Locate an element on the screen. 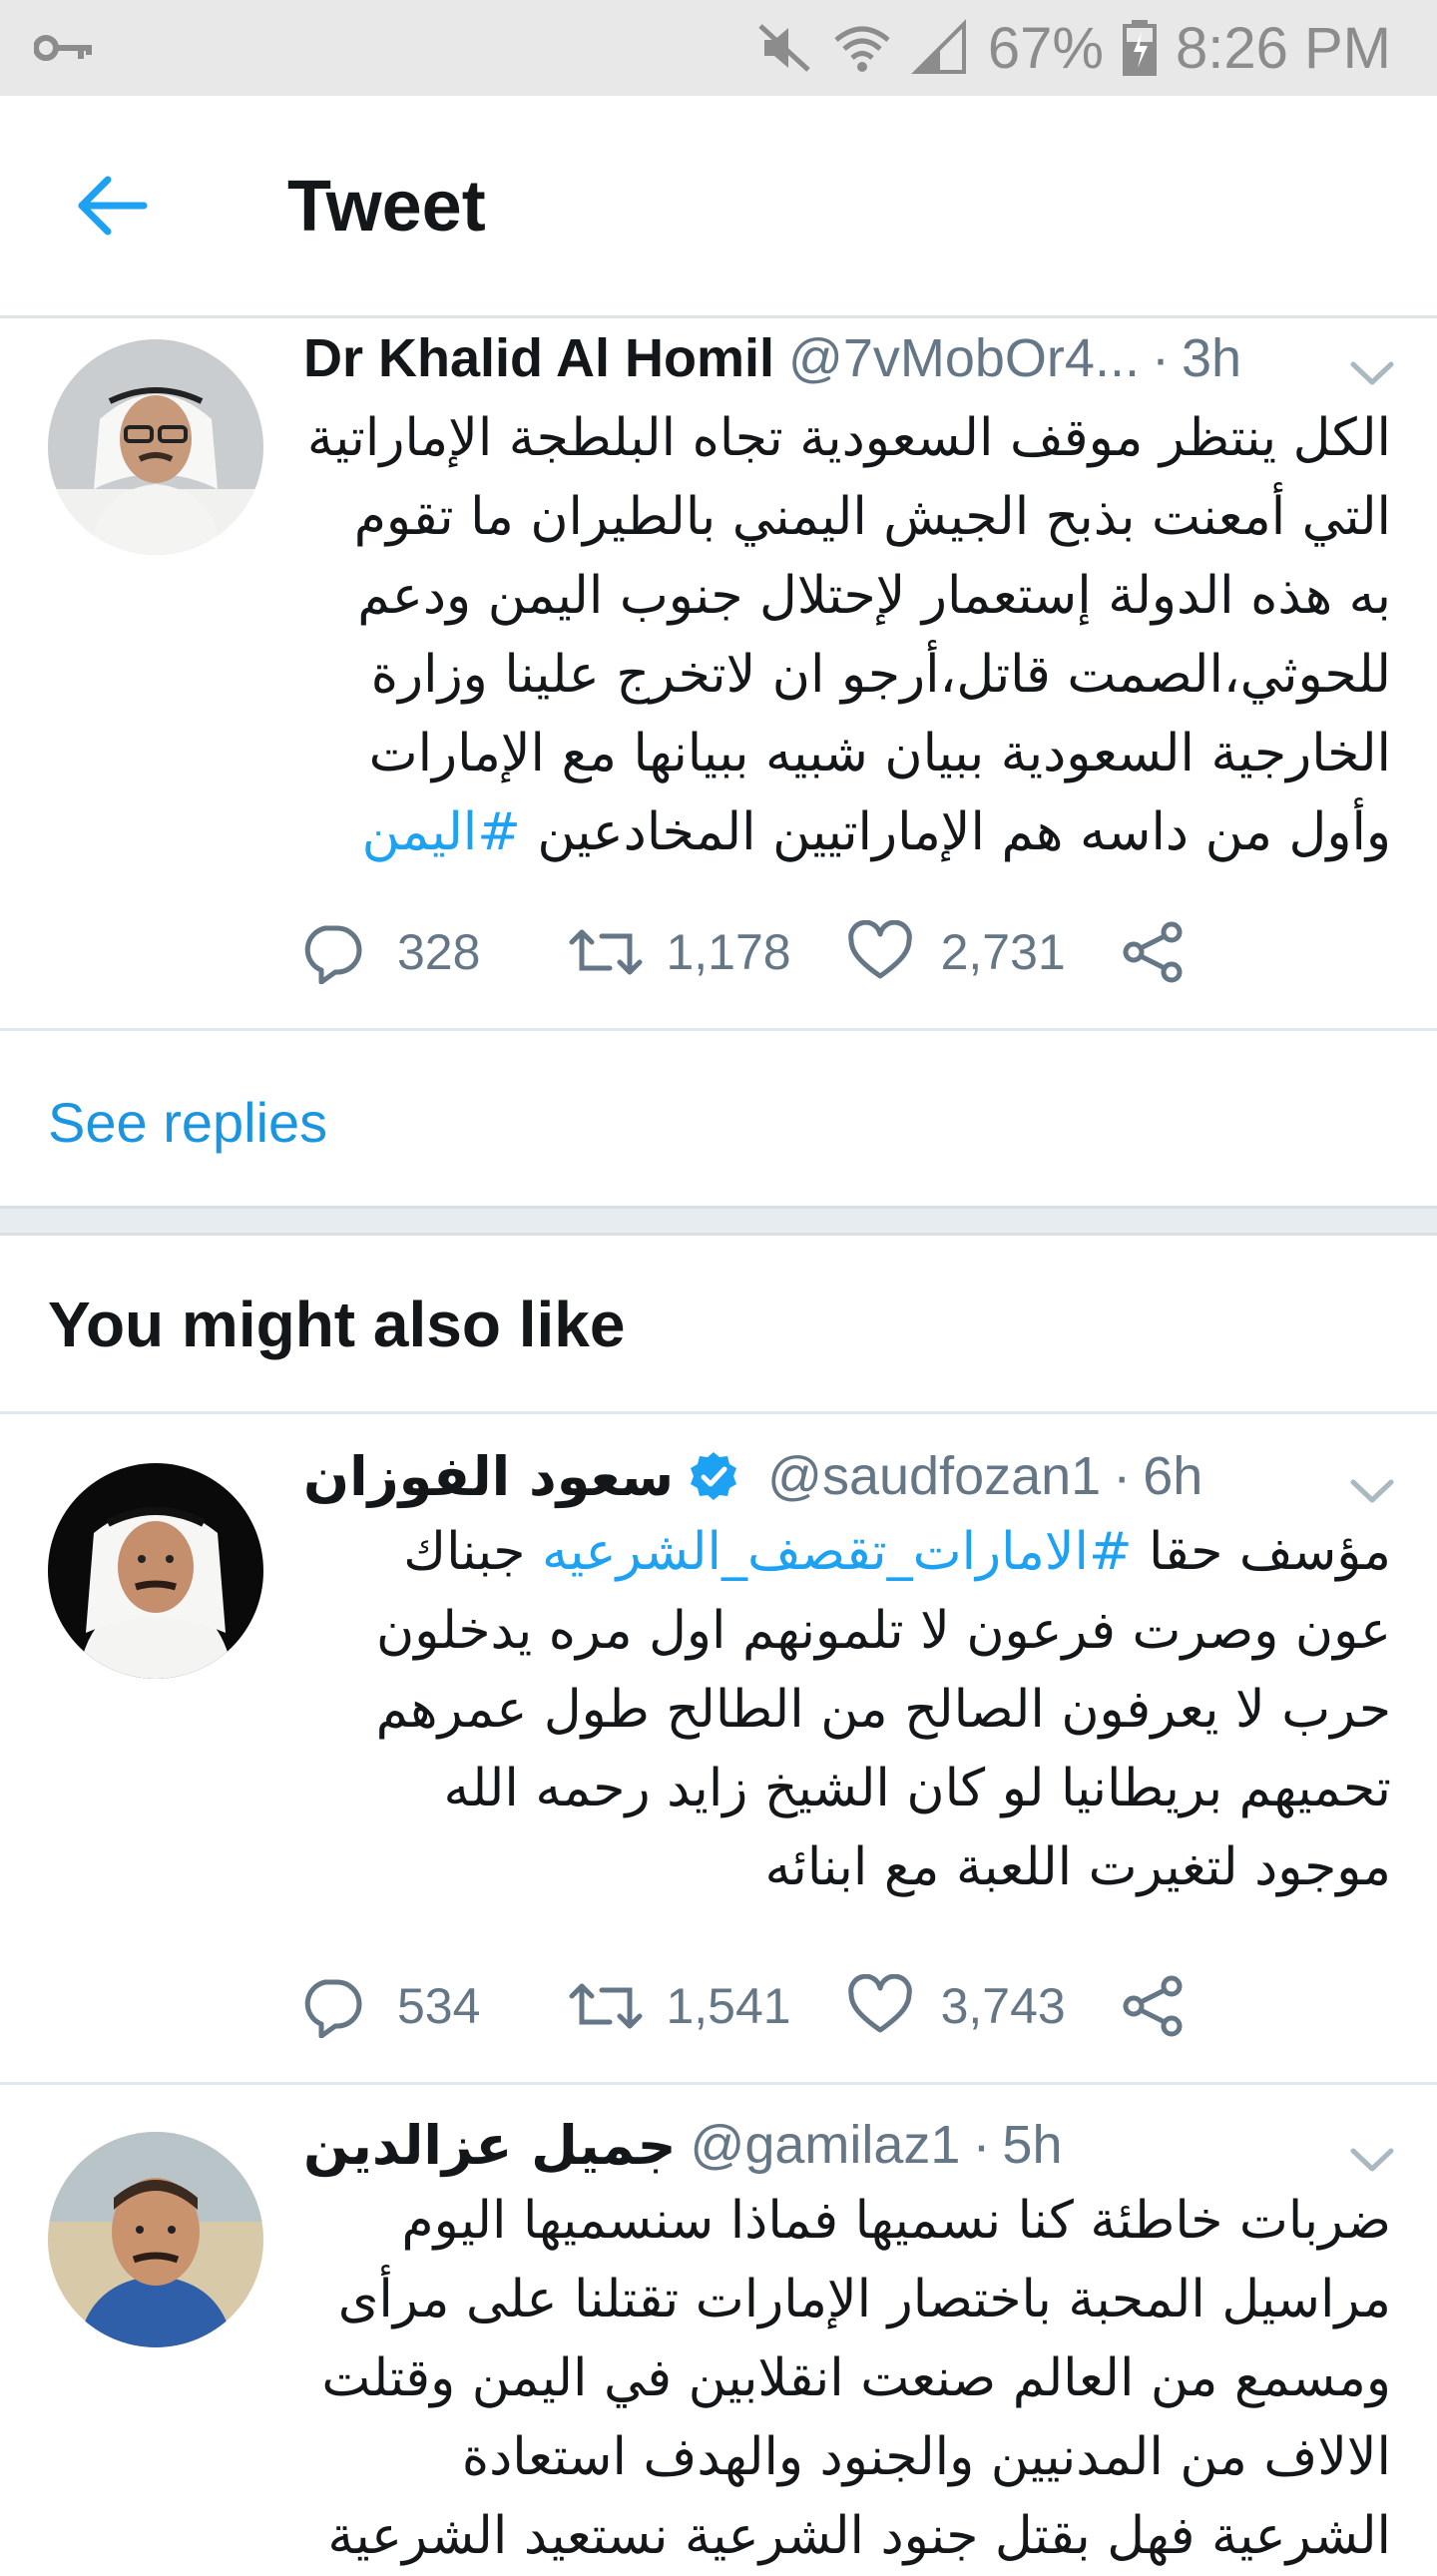 The width and height of the screenshot is (1437, 2576). tweet-actions: 328 1,178 2,731 is located at coordinates (742, 952).